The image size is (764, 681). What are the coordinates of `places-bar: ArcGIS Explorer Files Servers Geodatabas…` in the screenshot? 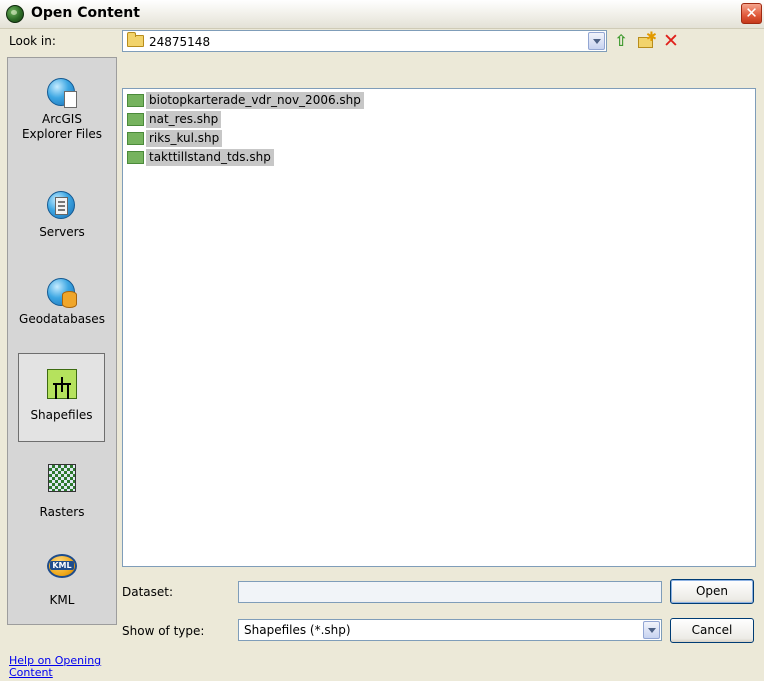 It's located at (62, 341).